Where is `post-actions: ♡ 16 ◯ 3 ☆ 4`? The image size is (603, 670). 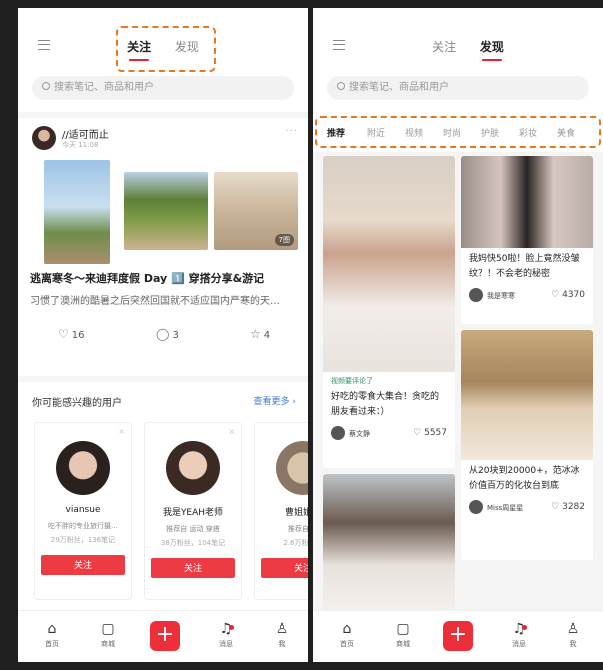
post-actions: ♡ 16 ◯ 3 ☆ 4 is located at coordinates (163, 332).